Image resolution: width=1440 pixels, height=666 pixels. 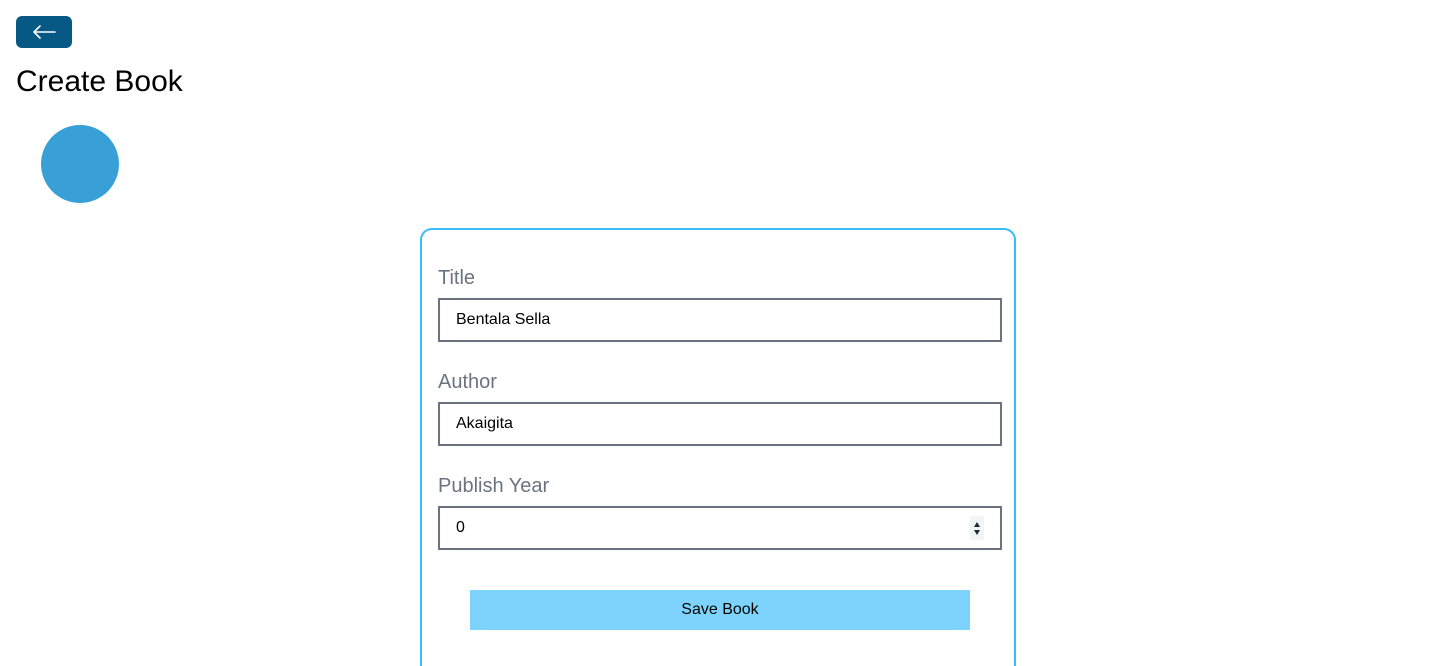 What do you see at coordinates (99, 81) in the screenshot?
I see `page-title: Create Book` at bounding box center [99, 81].